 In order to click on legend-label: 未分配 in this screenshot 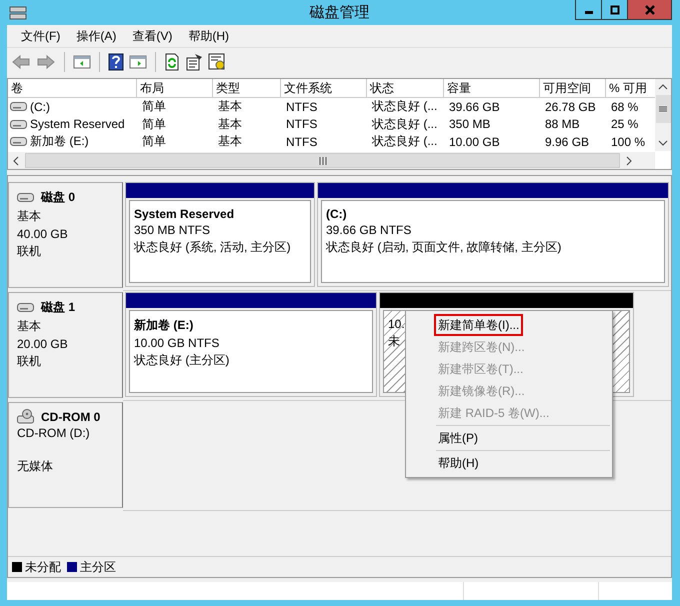, I will do `click(43, 567)`.